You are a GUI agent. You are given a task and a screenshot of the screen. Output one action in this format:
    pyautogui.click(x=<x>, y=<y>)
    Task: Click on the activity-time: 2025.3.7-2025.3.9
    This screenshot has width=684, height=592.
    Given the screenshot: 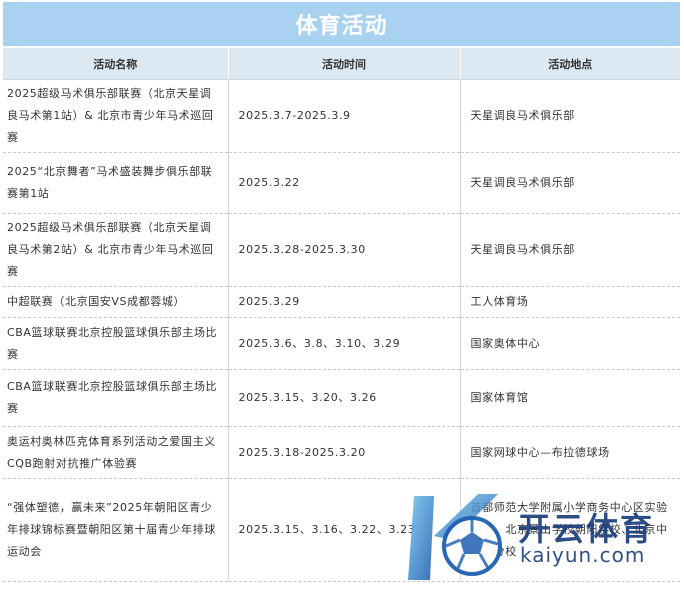 What is the action you would take?
    pyautogui.click(x=344, y=116)
    